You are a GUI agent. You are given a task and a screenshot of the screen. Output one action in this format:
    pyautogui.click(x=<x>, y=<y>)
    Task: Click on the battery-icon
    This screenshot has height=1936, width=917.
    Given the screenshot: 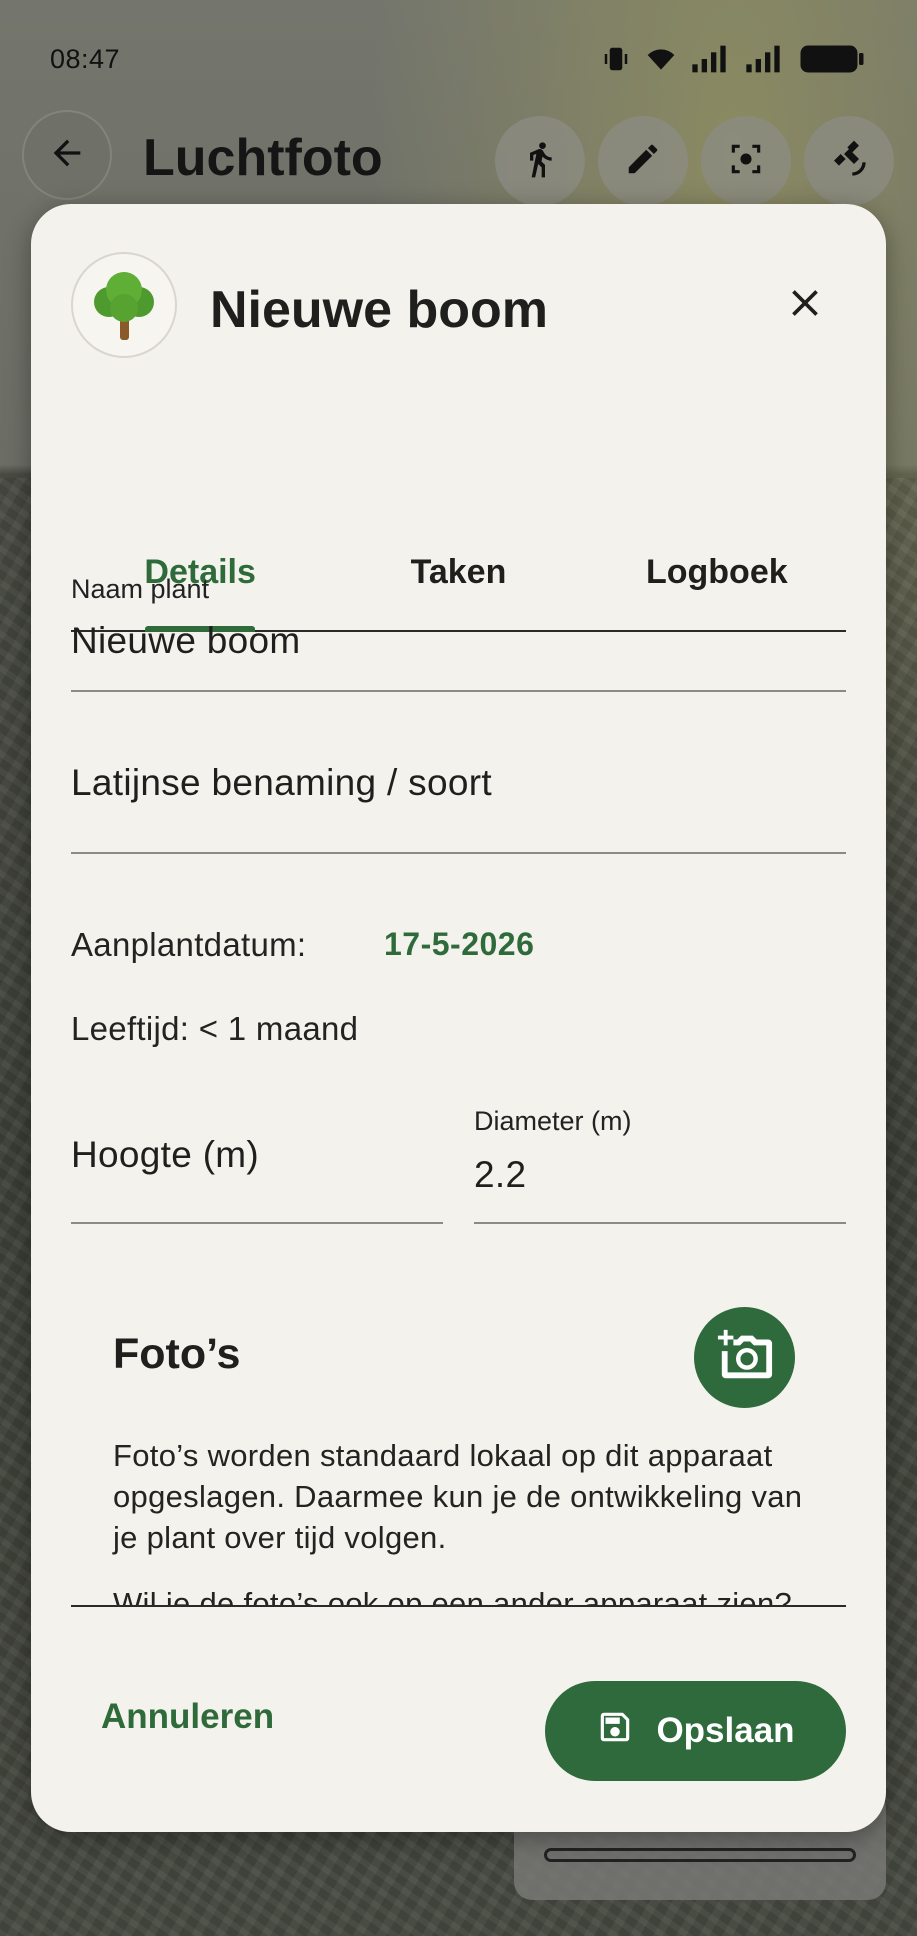 What is the action you would take?
    pyautogui.click(x=832, y=59)
    